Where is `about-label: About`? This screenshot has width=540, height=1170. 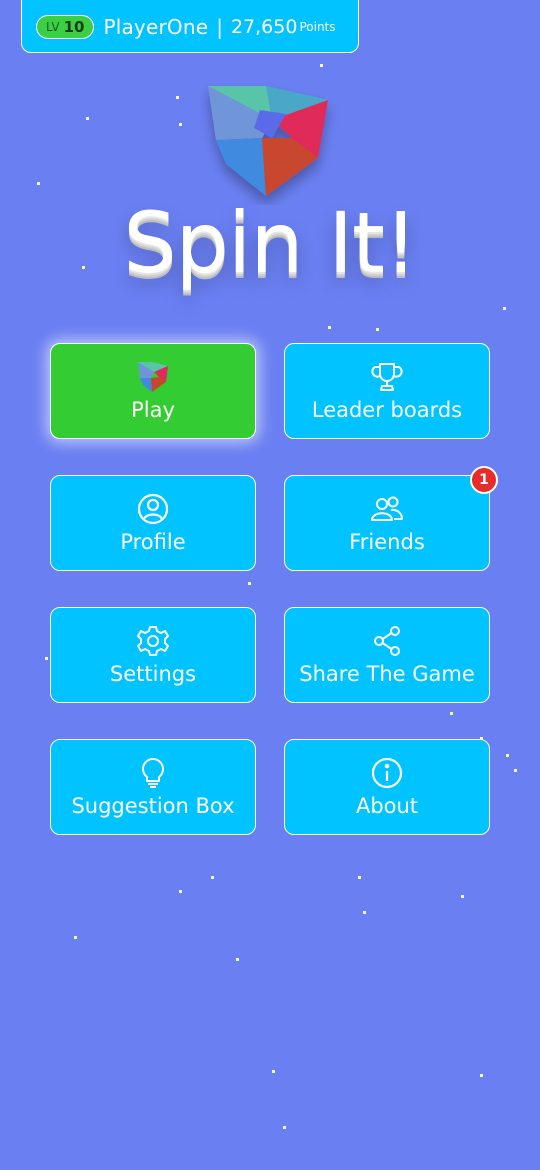
about-label: About is located at coordinates (387, 806).